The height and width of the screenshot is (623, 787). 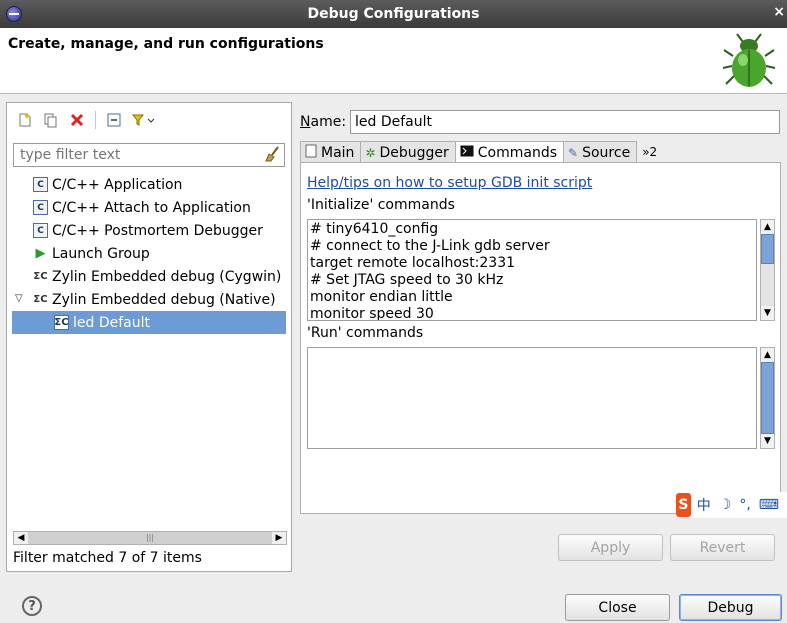 I want to click on tree-item-led-default: ƩC led Default, so click(x=149, y=322).